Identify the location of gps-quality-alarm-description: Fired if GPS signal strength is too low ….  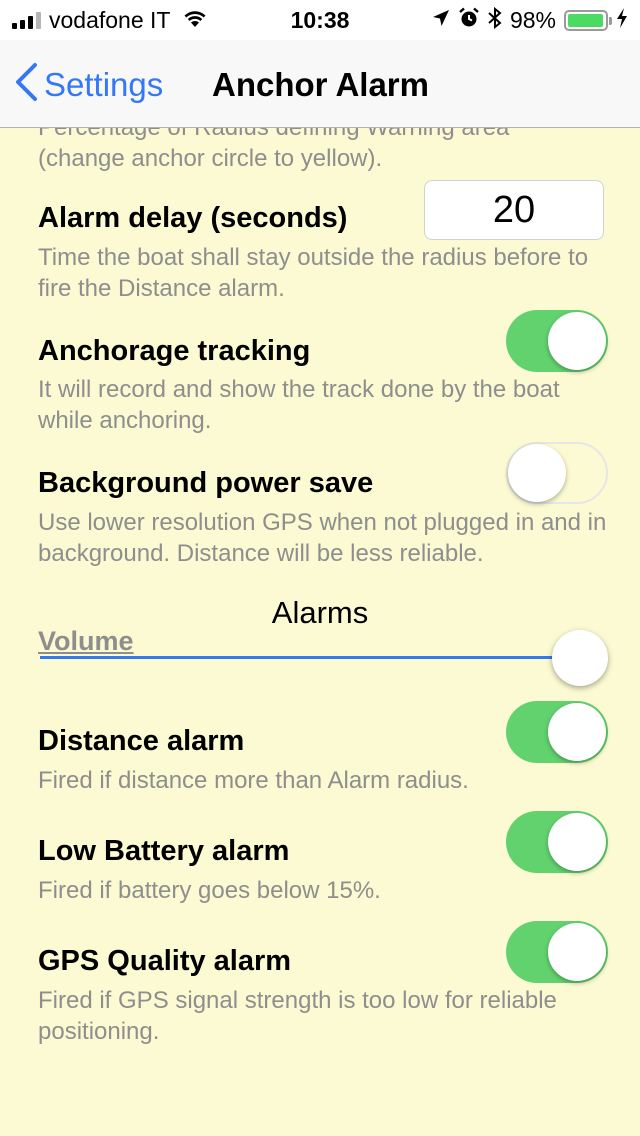
(297, 1016).